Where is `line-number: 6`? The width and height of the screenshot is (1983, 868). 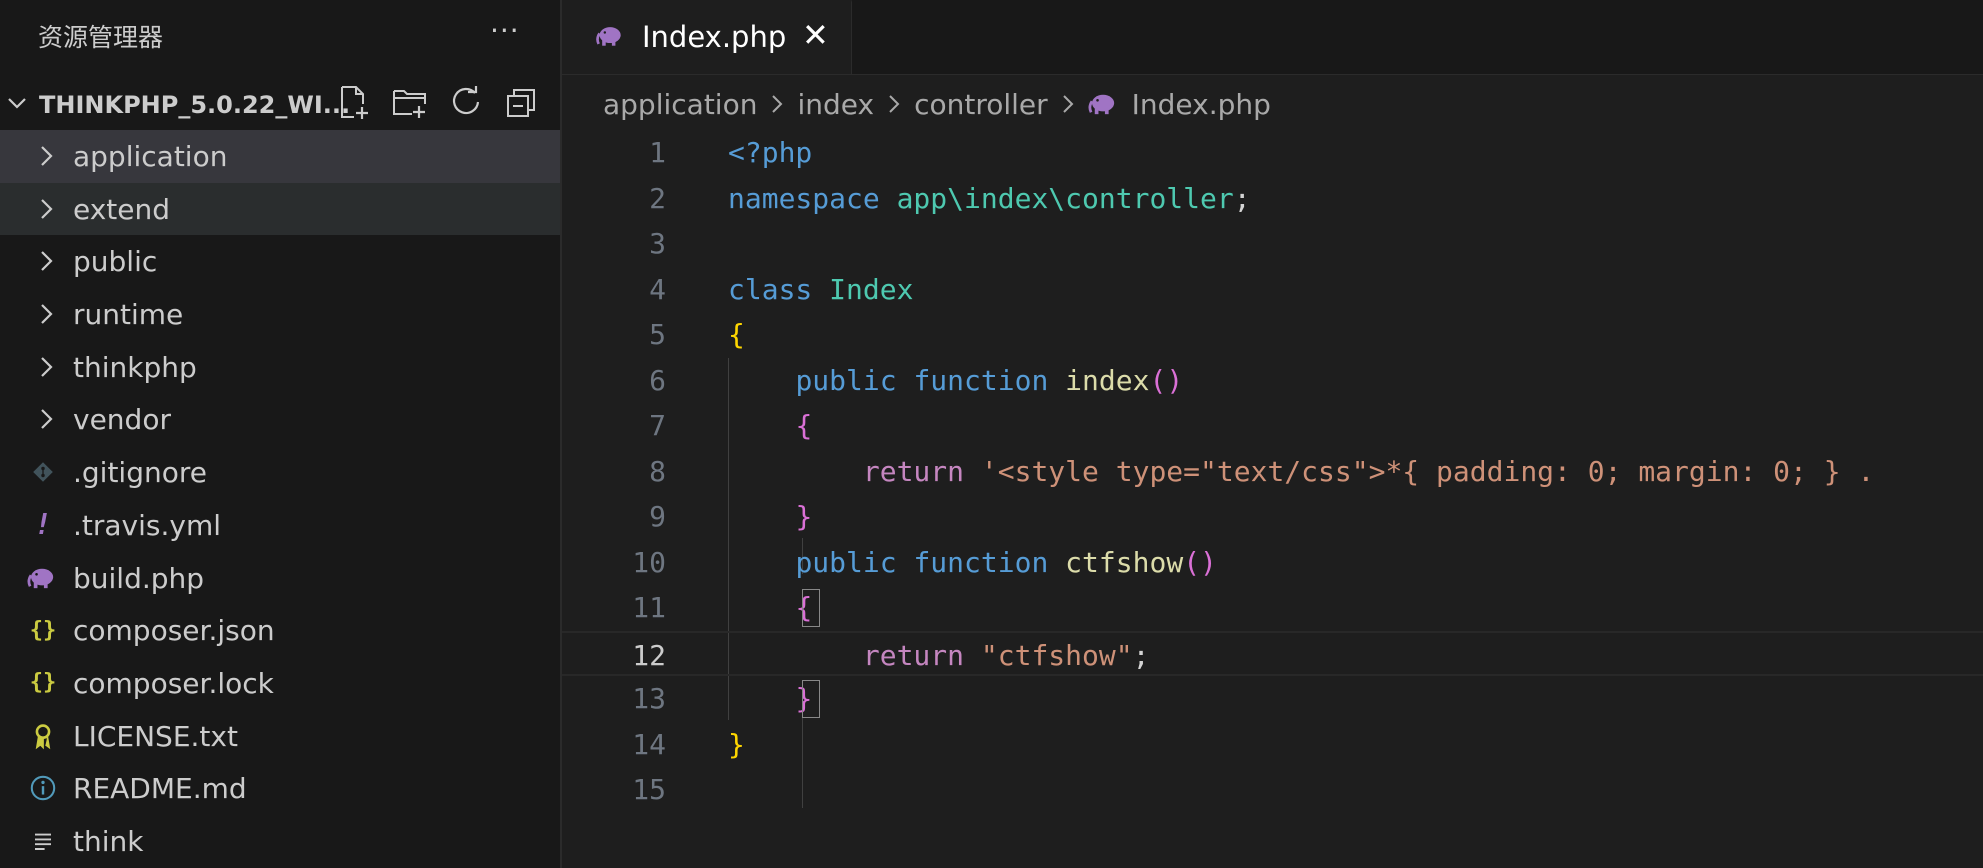 line-number: 6 is located at coordinates (657, 380).